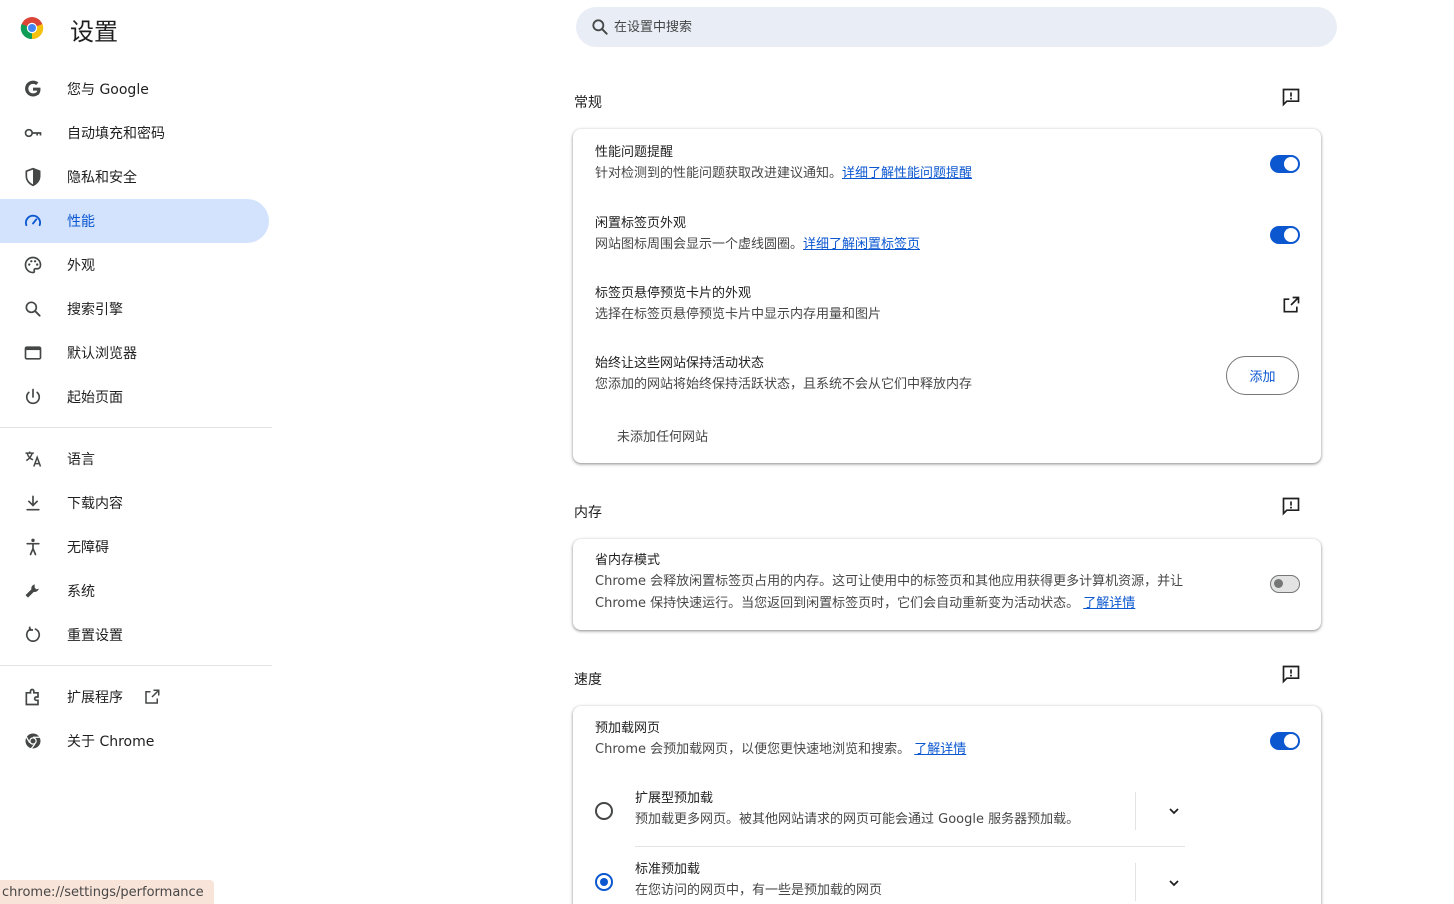  I want to click on setting-desc: 网站图标周围会显示一个虚线圆圈。详细了解闲置标签页, so click(947, 245).